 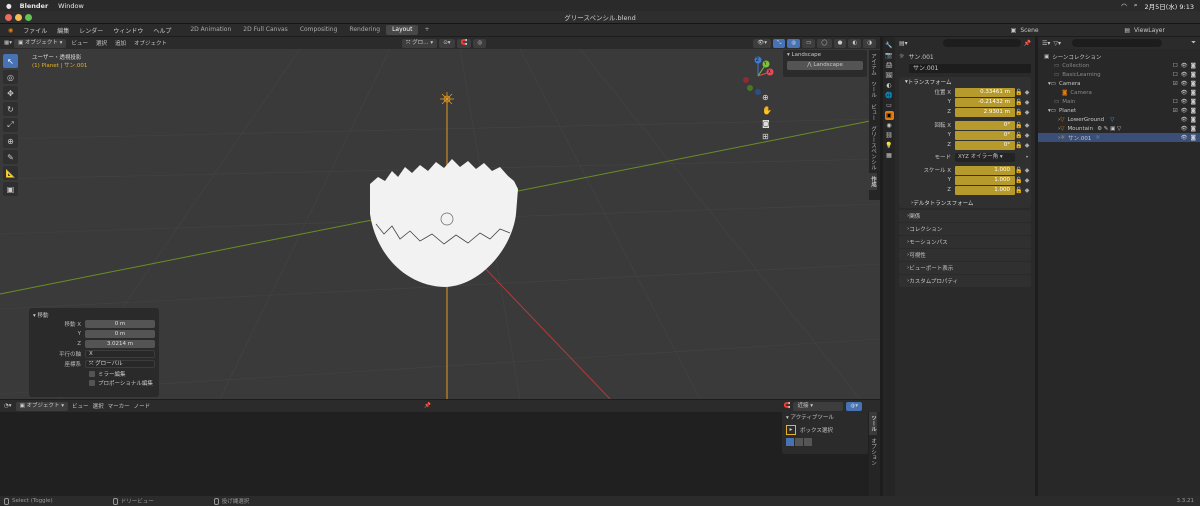 What do you see at coordinates (10, 173) in the screenshot?
I see `measure-tool-icon: 📐` at bounding box center [10, 173].